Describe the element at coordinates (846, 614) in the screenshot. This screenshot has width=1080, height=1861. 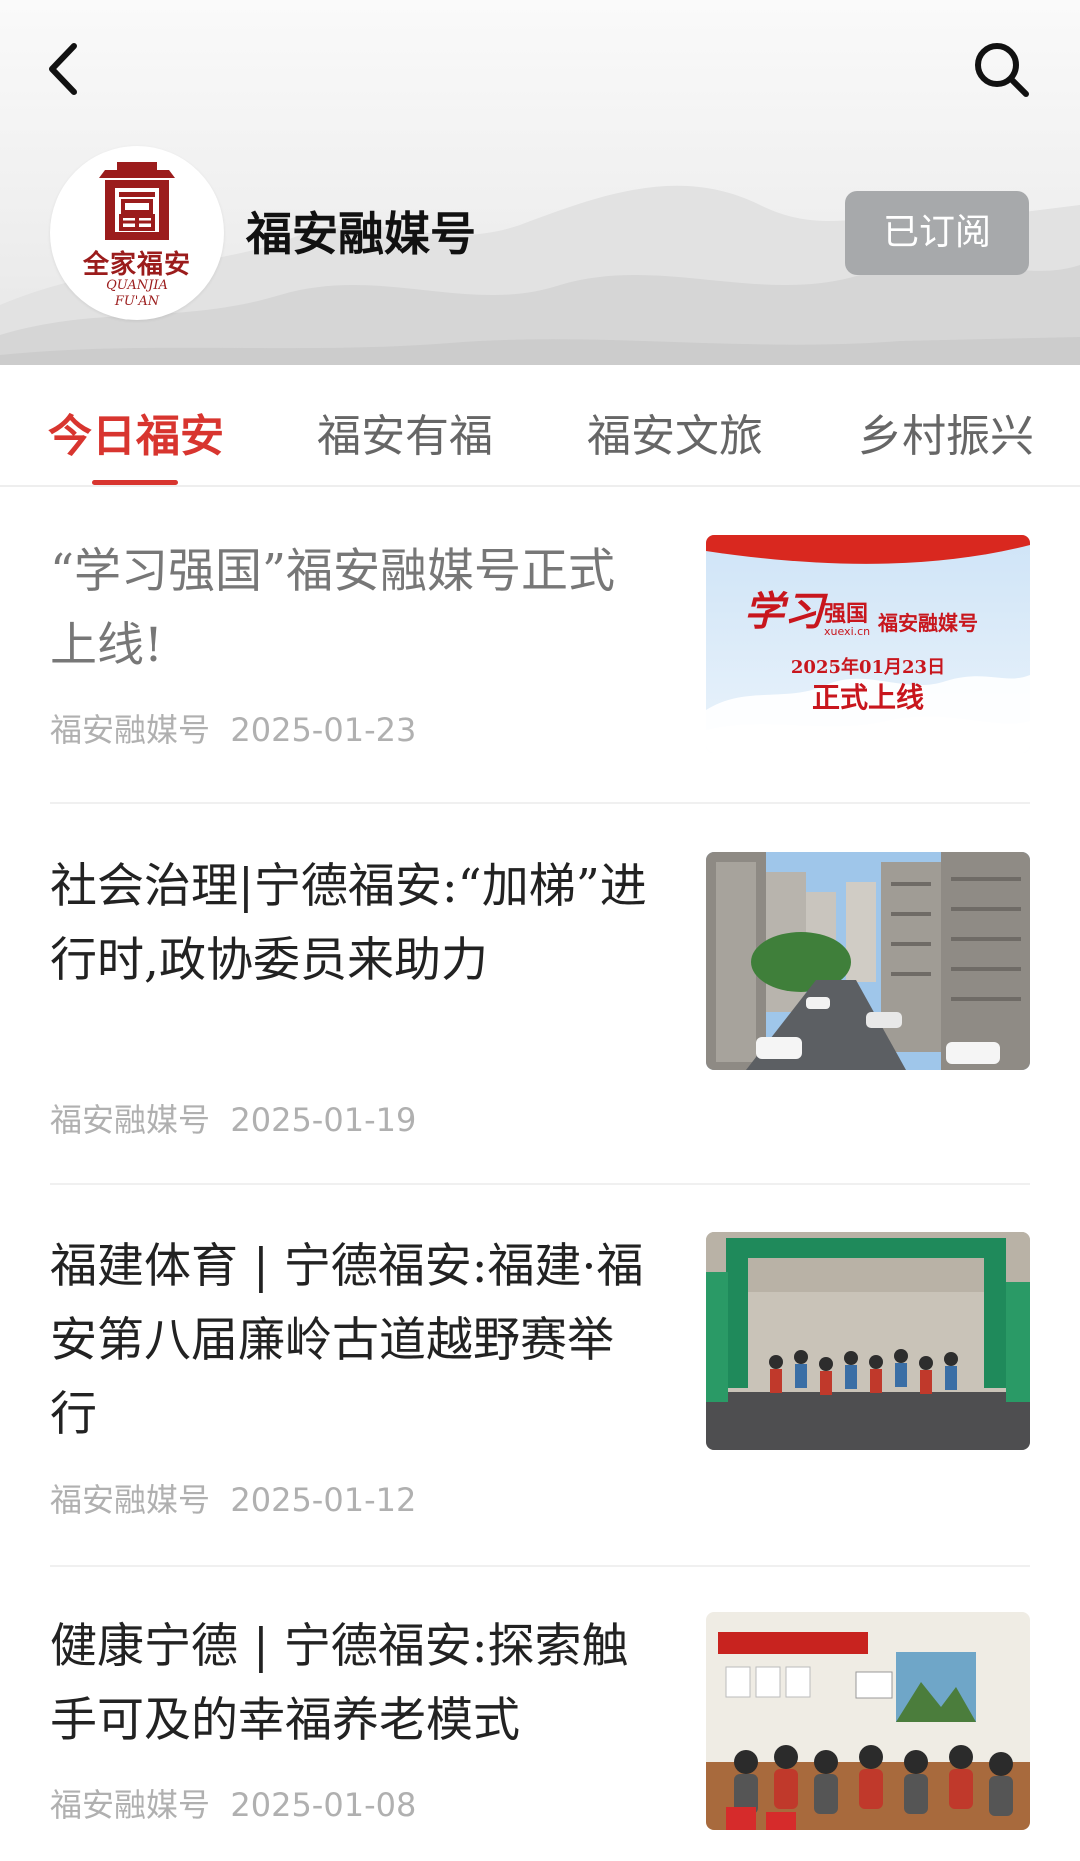
I see `thumb-brand2: 强国` at that location.